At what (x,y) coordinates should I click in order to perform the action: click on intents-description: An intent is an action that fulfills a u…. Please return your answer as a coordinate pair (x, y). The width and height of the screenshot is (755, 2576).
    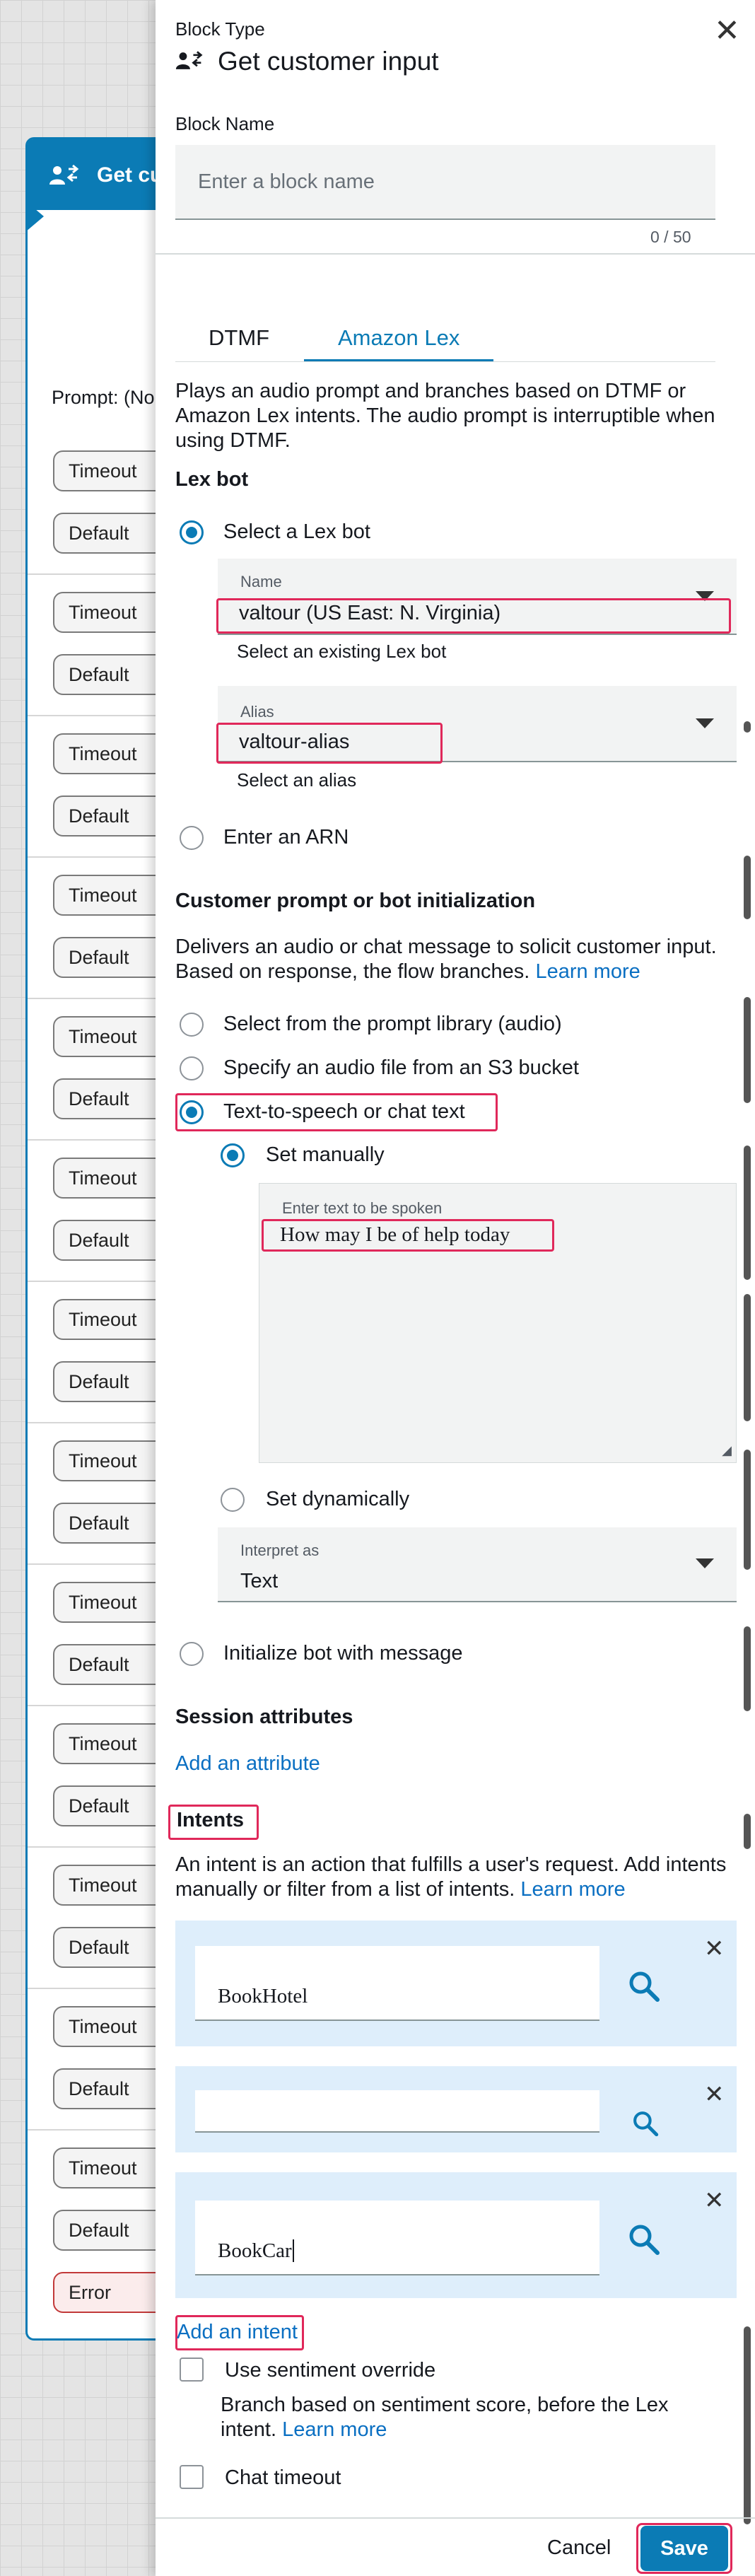
    Looking at the image, I should click on (454, 1878).